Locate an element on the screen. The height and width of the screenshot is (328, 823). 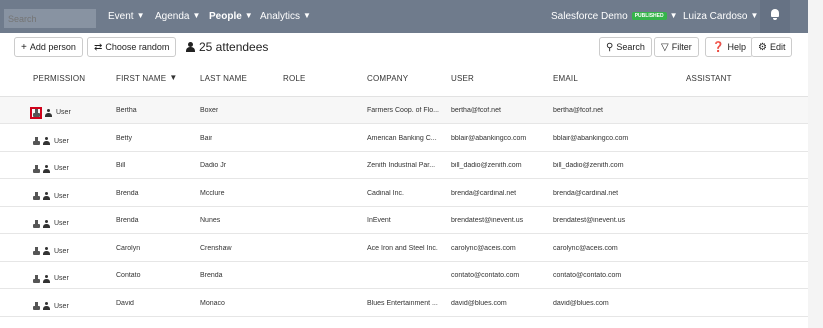
last-name-cell: Dadio Jr is located at coordinates (213, 165).